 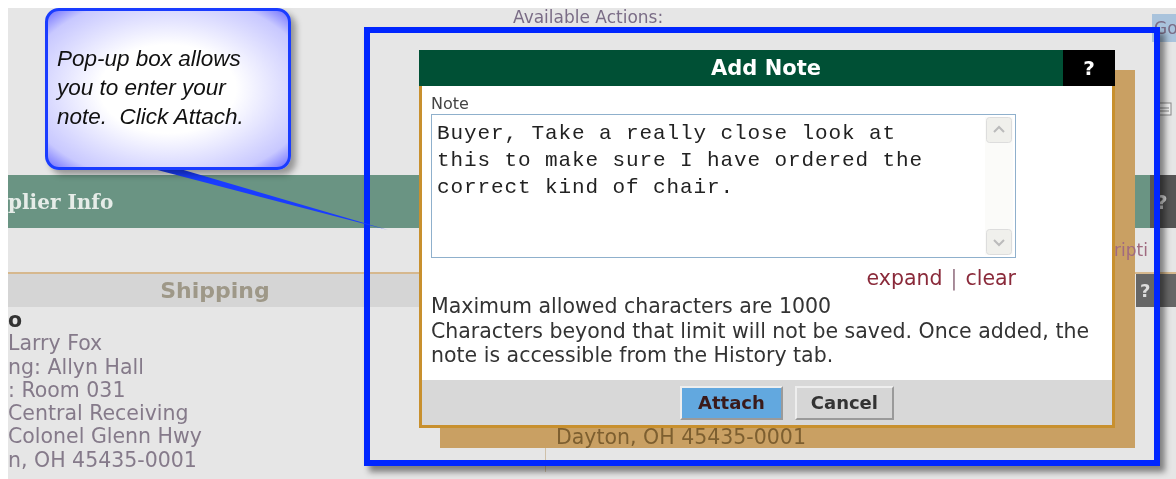 What do you see at coordinates (999, 242) in the screenshot?
I see `scroll-down-icon` at bounding box center [999, 242].